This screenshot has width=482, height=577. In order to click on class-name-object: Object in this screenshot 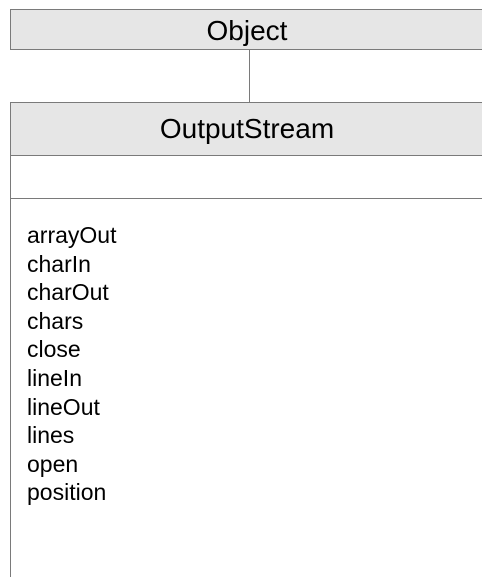, I will do `click(247, 30)`.